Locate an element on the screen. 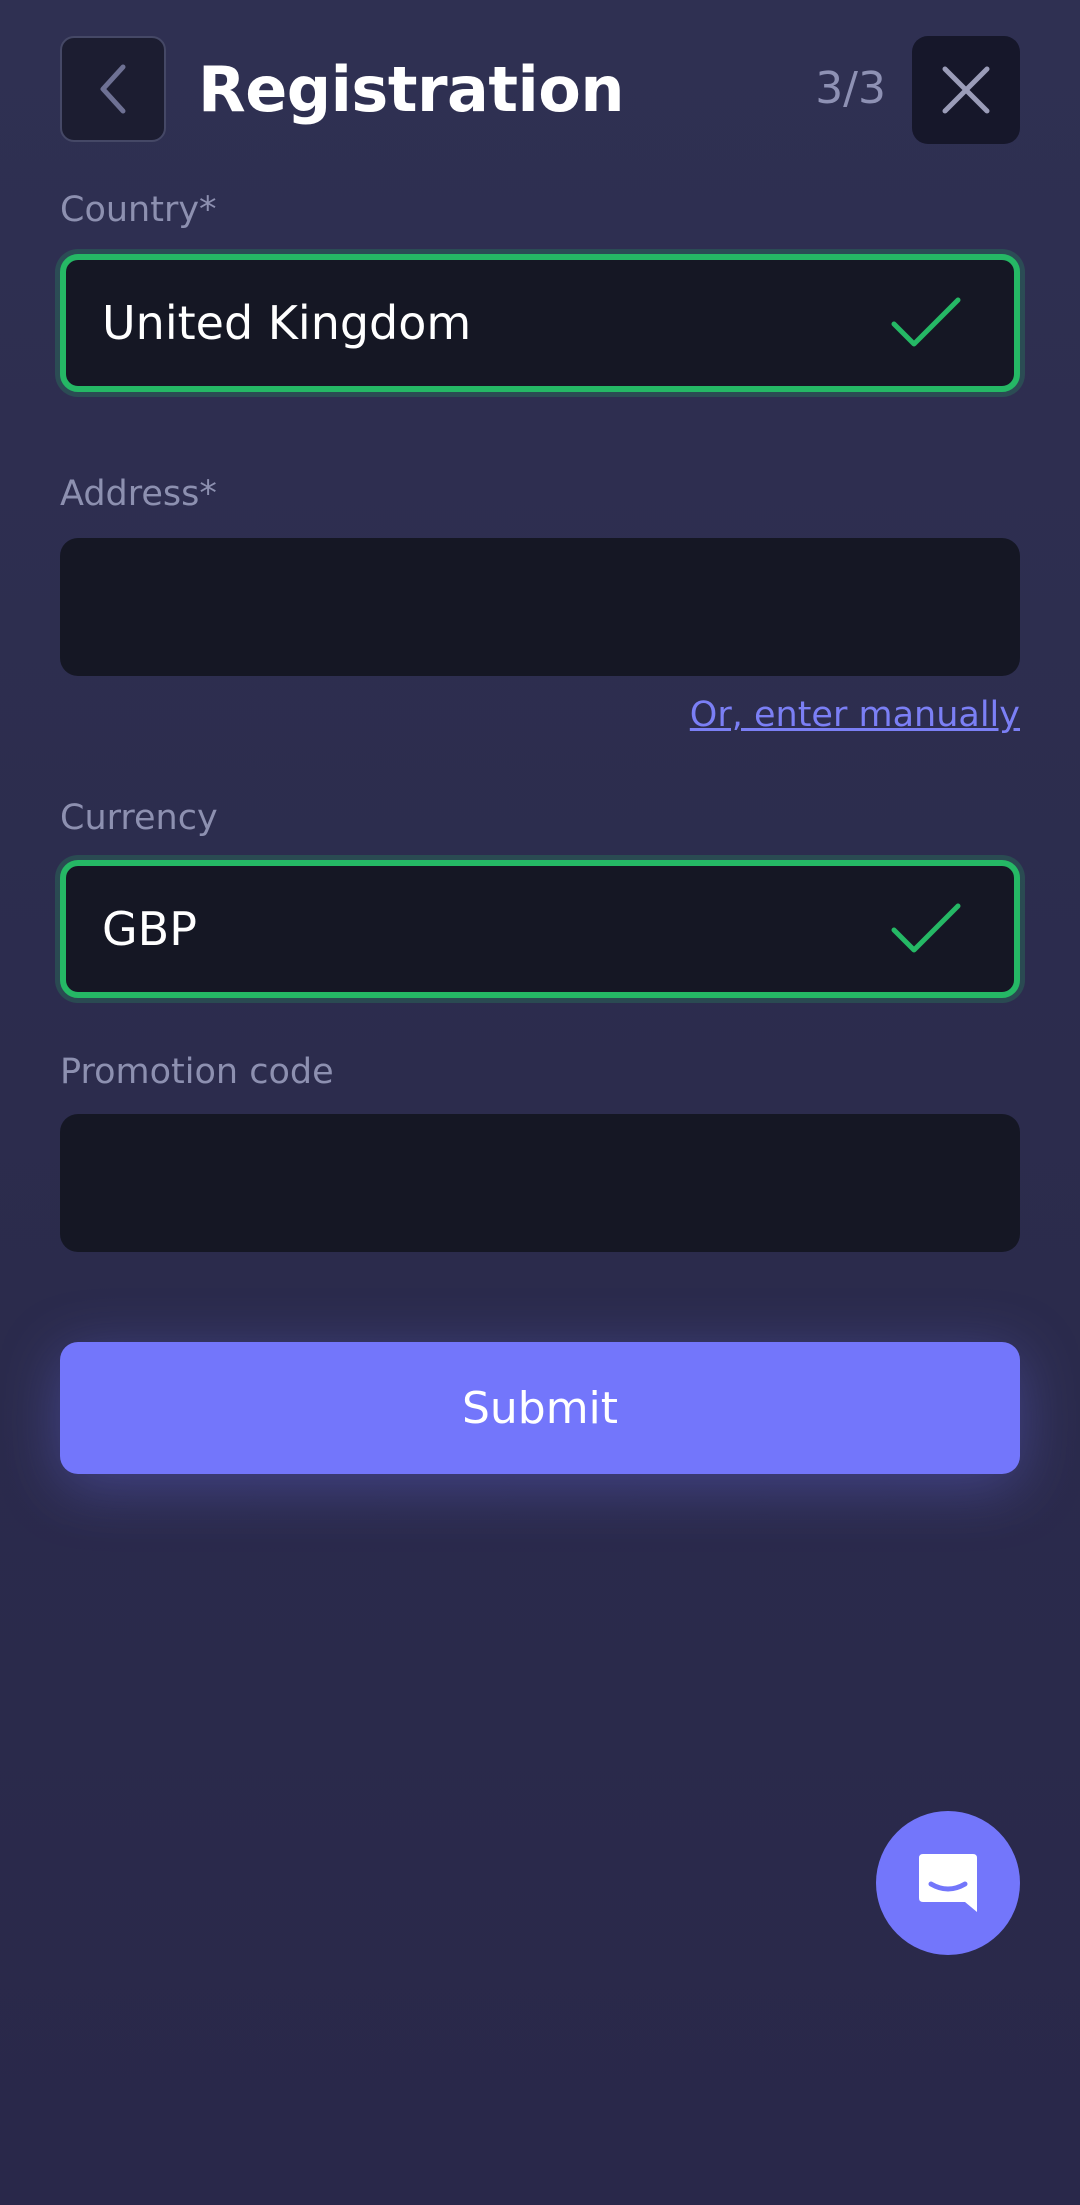 The width and height of the screenshot is (1080, 2205). country-label: Country* is located at coordinates (138, 210).